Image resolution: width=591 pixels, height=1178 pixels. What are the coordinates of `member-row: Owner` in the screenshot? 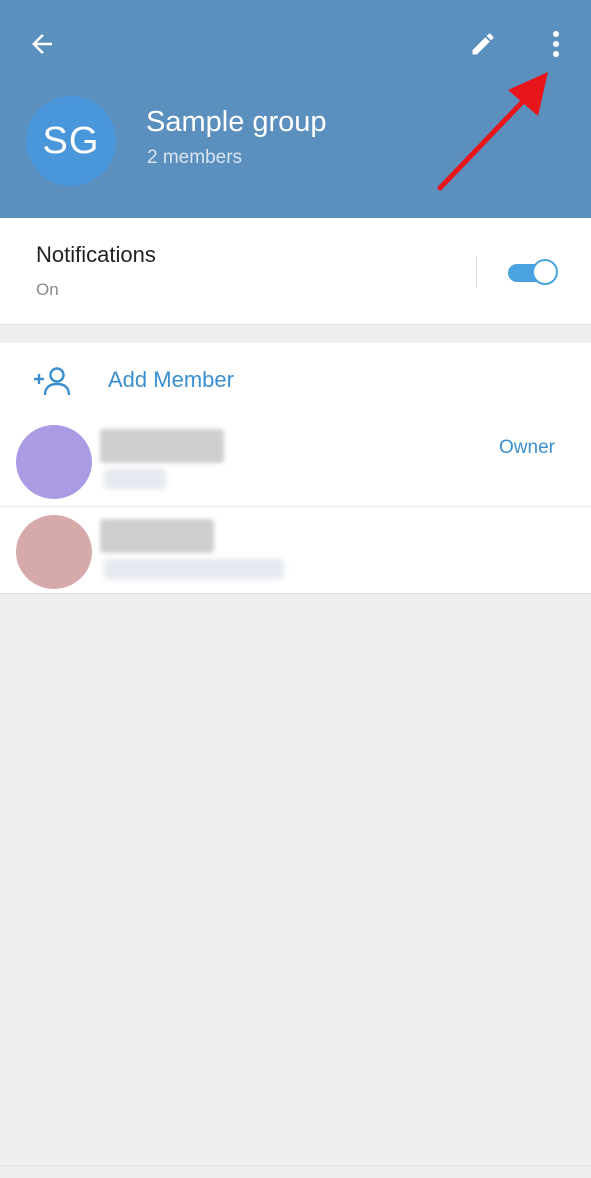 It's located at (295, 467).